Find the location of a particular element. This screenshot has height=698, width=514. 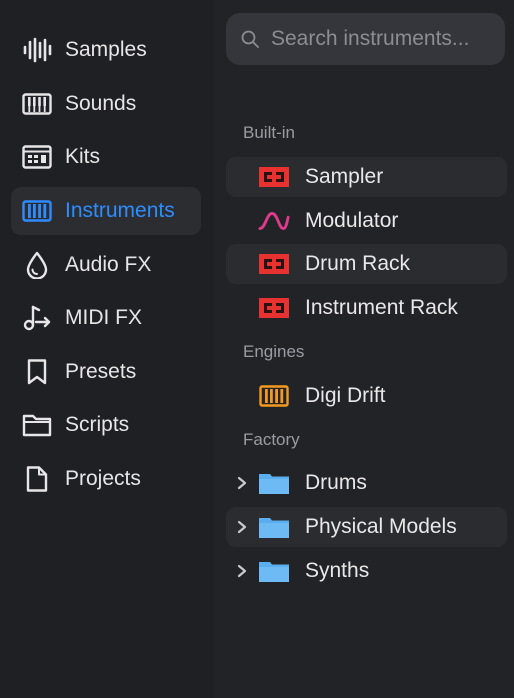

sidebar-item-label: Presets is located at coordinates (101, 371).